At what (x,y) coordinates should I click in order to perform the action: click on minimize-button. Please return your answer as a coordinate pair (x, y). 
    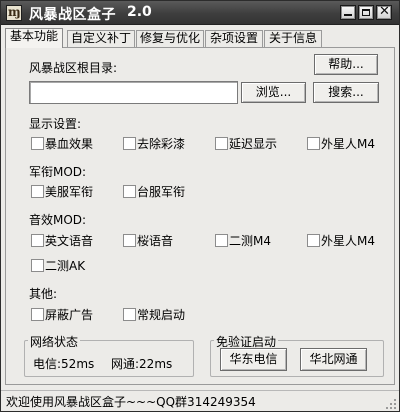
    Looking at the image, I should click on (348, 12).